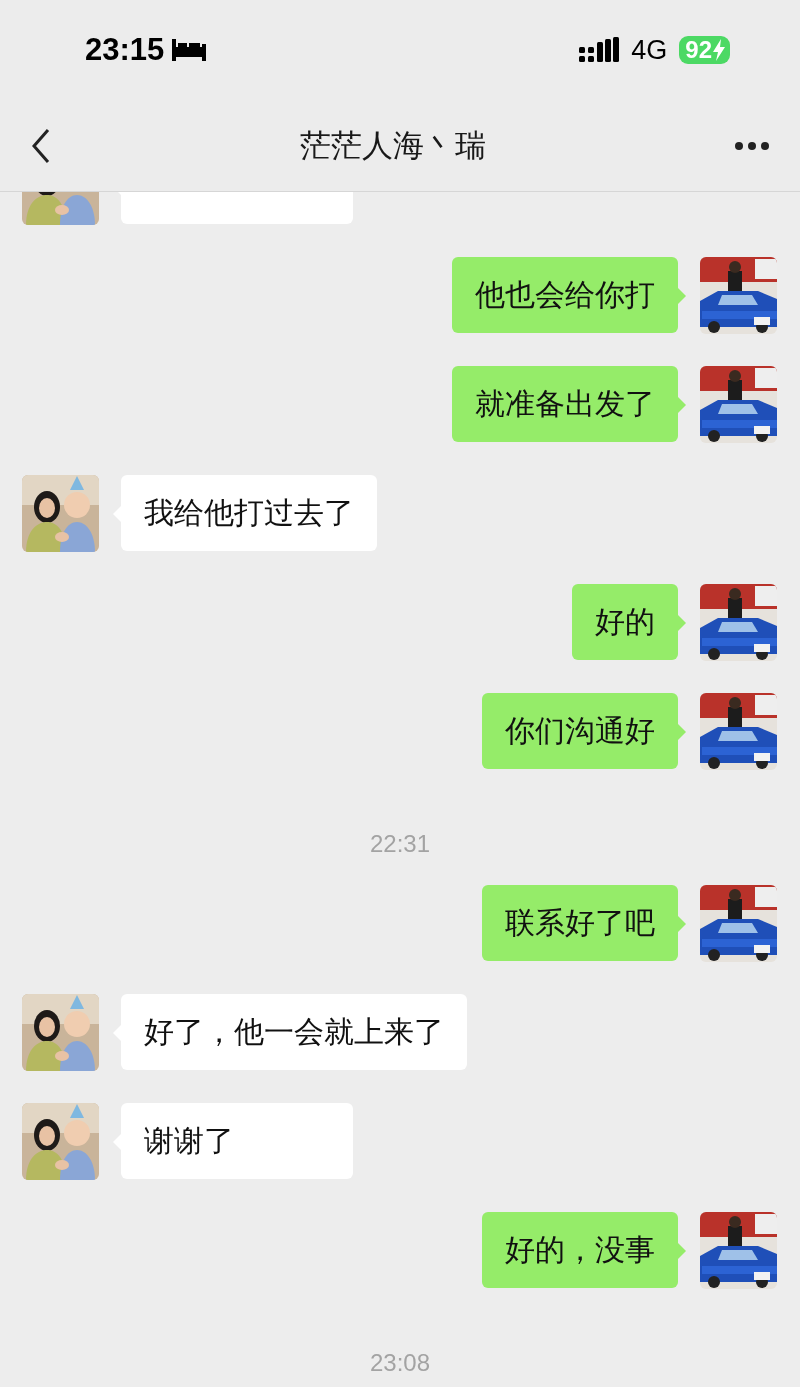  What do you see at coordinates (649, 50) in the screenshot?
I see `network-label: 4G` at bounding box center [649, 50].